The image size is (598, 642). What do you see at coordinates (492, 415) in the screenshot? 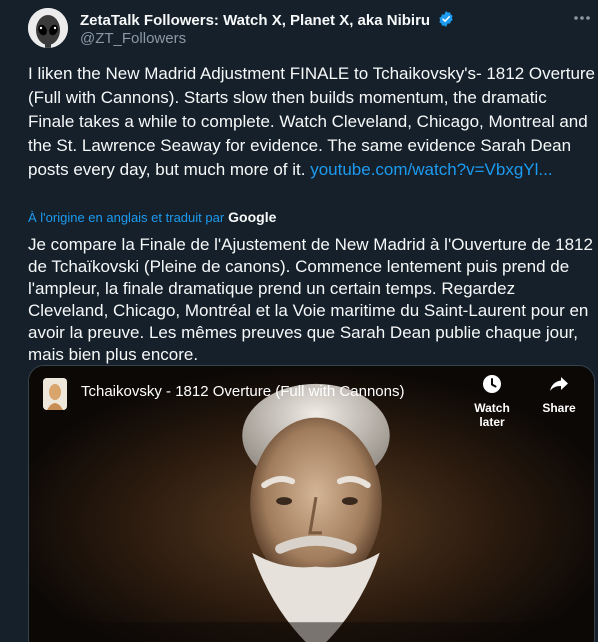
I see `watch-later-label: Watch later` at bounding box center [492, 415].